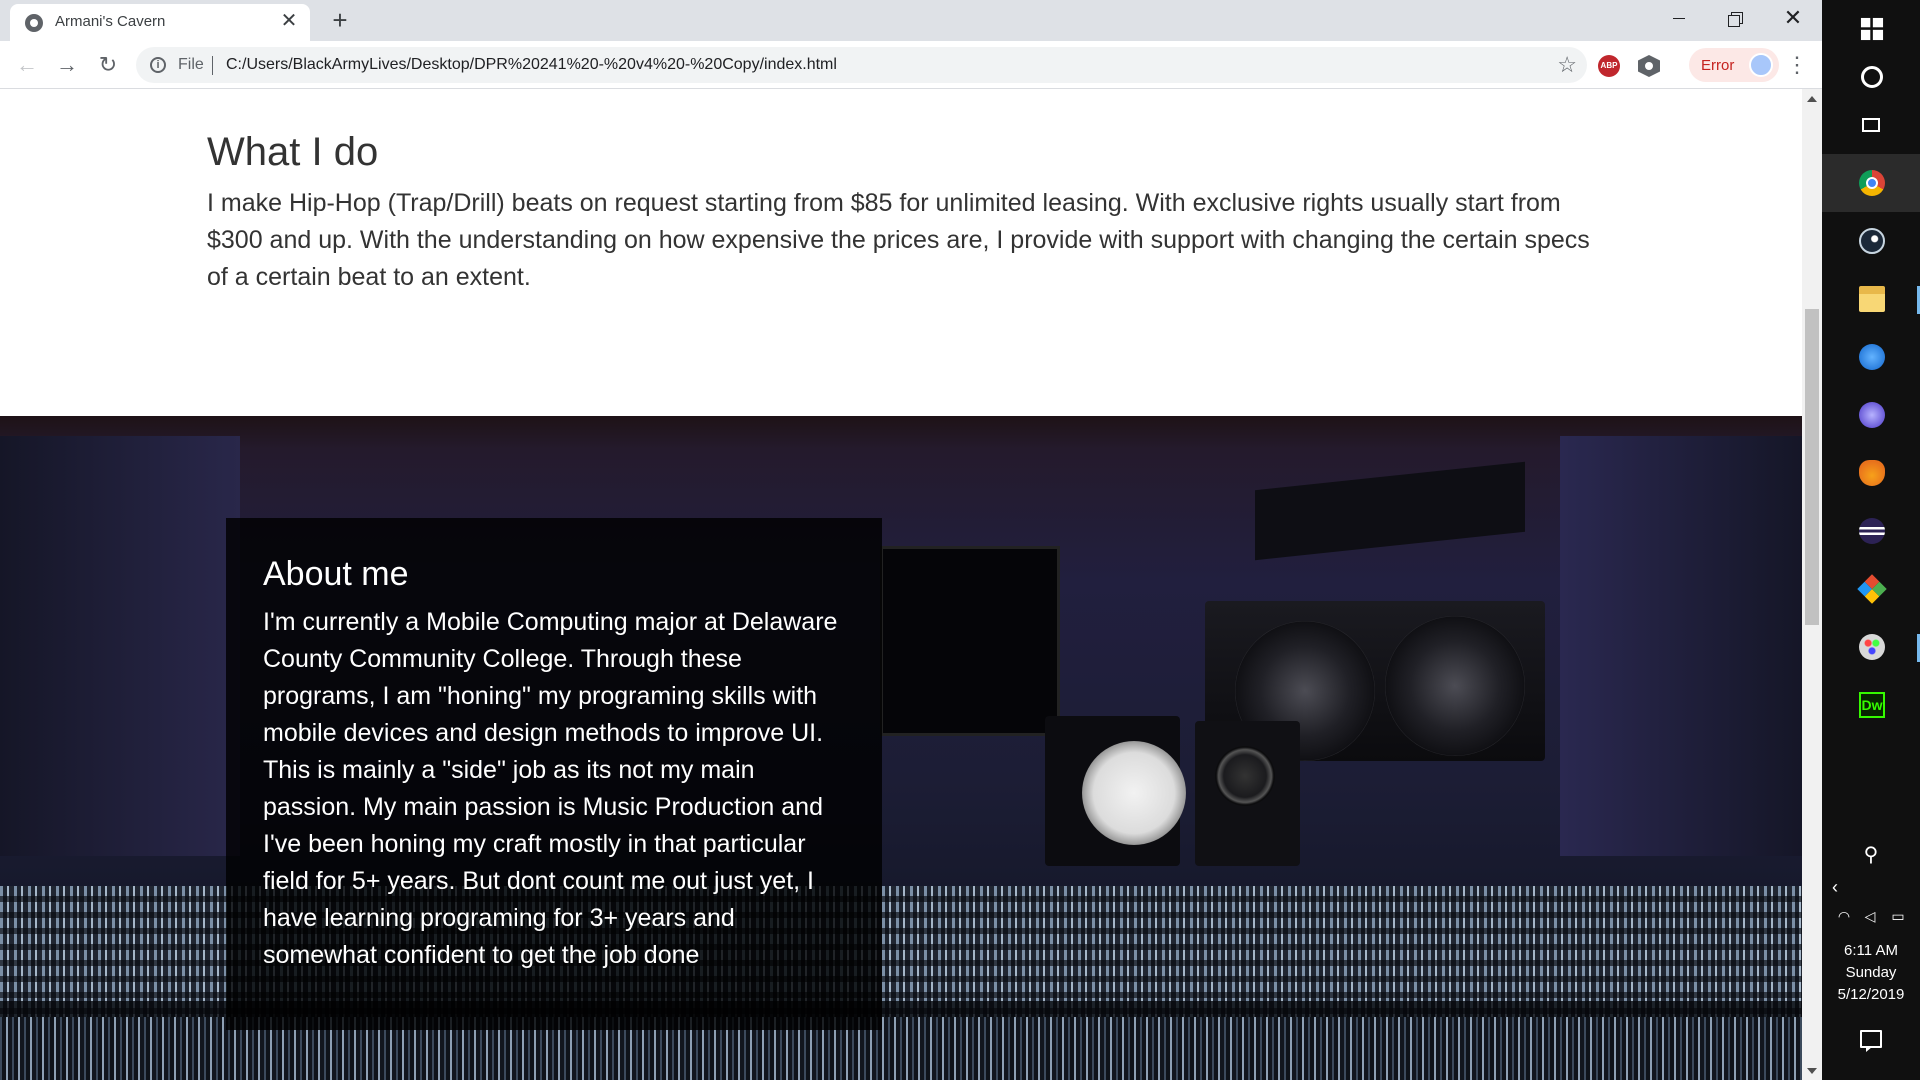  I want to click on task-view-icon, so click(1871, 125).